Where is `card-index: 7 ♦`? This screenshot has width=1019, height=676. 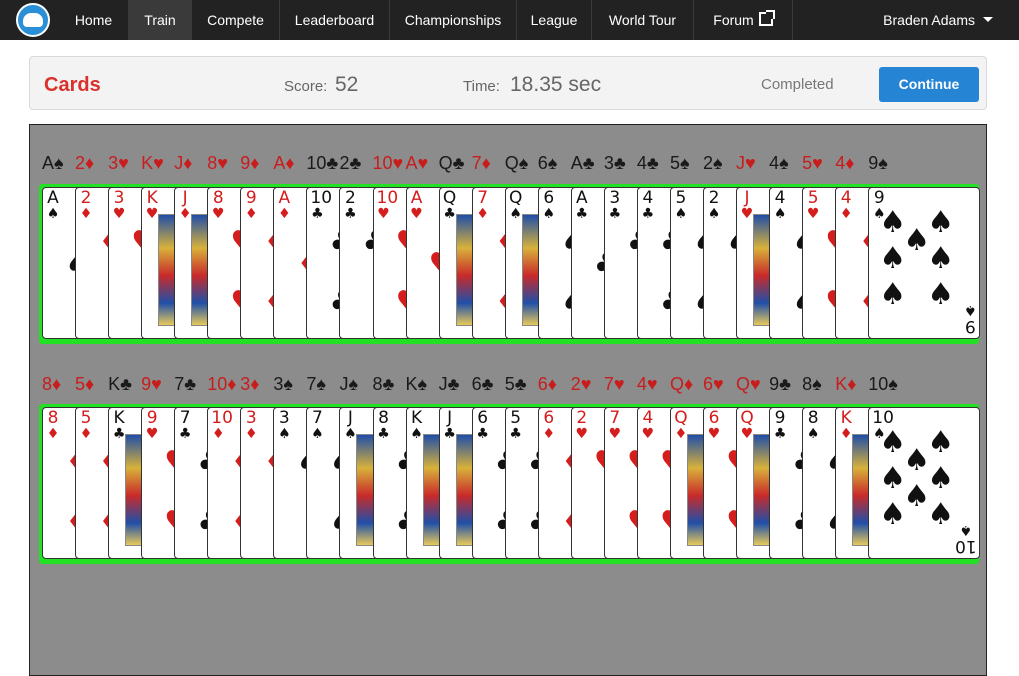 card-index: 7 ♦ is located at coordinates (483, 205).